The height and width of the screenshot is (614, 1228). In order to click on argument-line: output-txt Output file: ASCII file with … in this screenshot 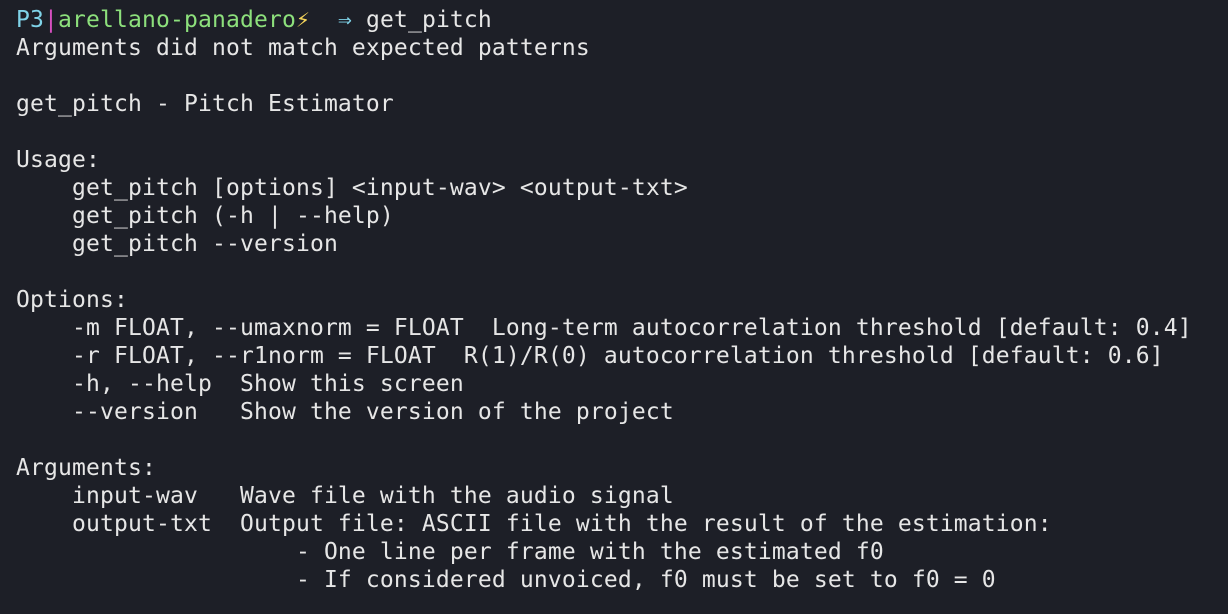, I will do `click(534, 524)`.